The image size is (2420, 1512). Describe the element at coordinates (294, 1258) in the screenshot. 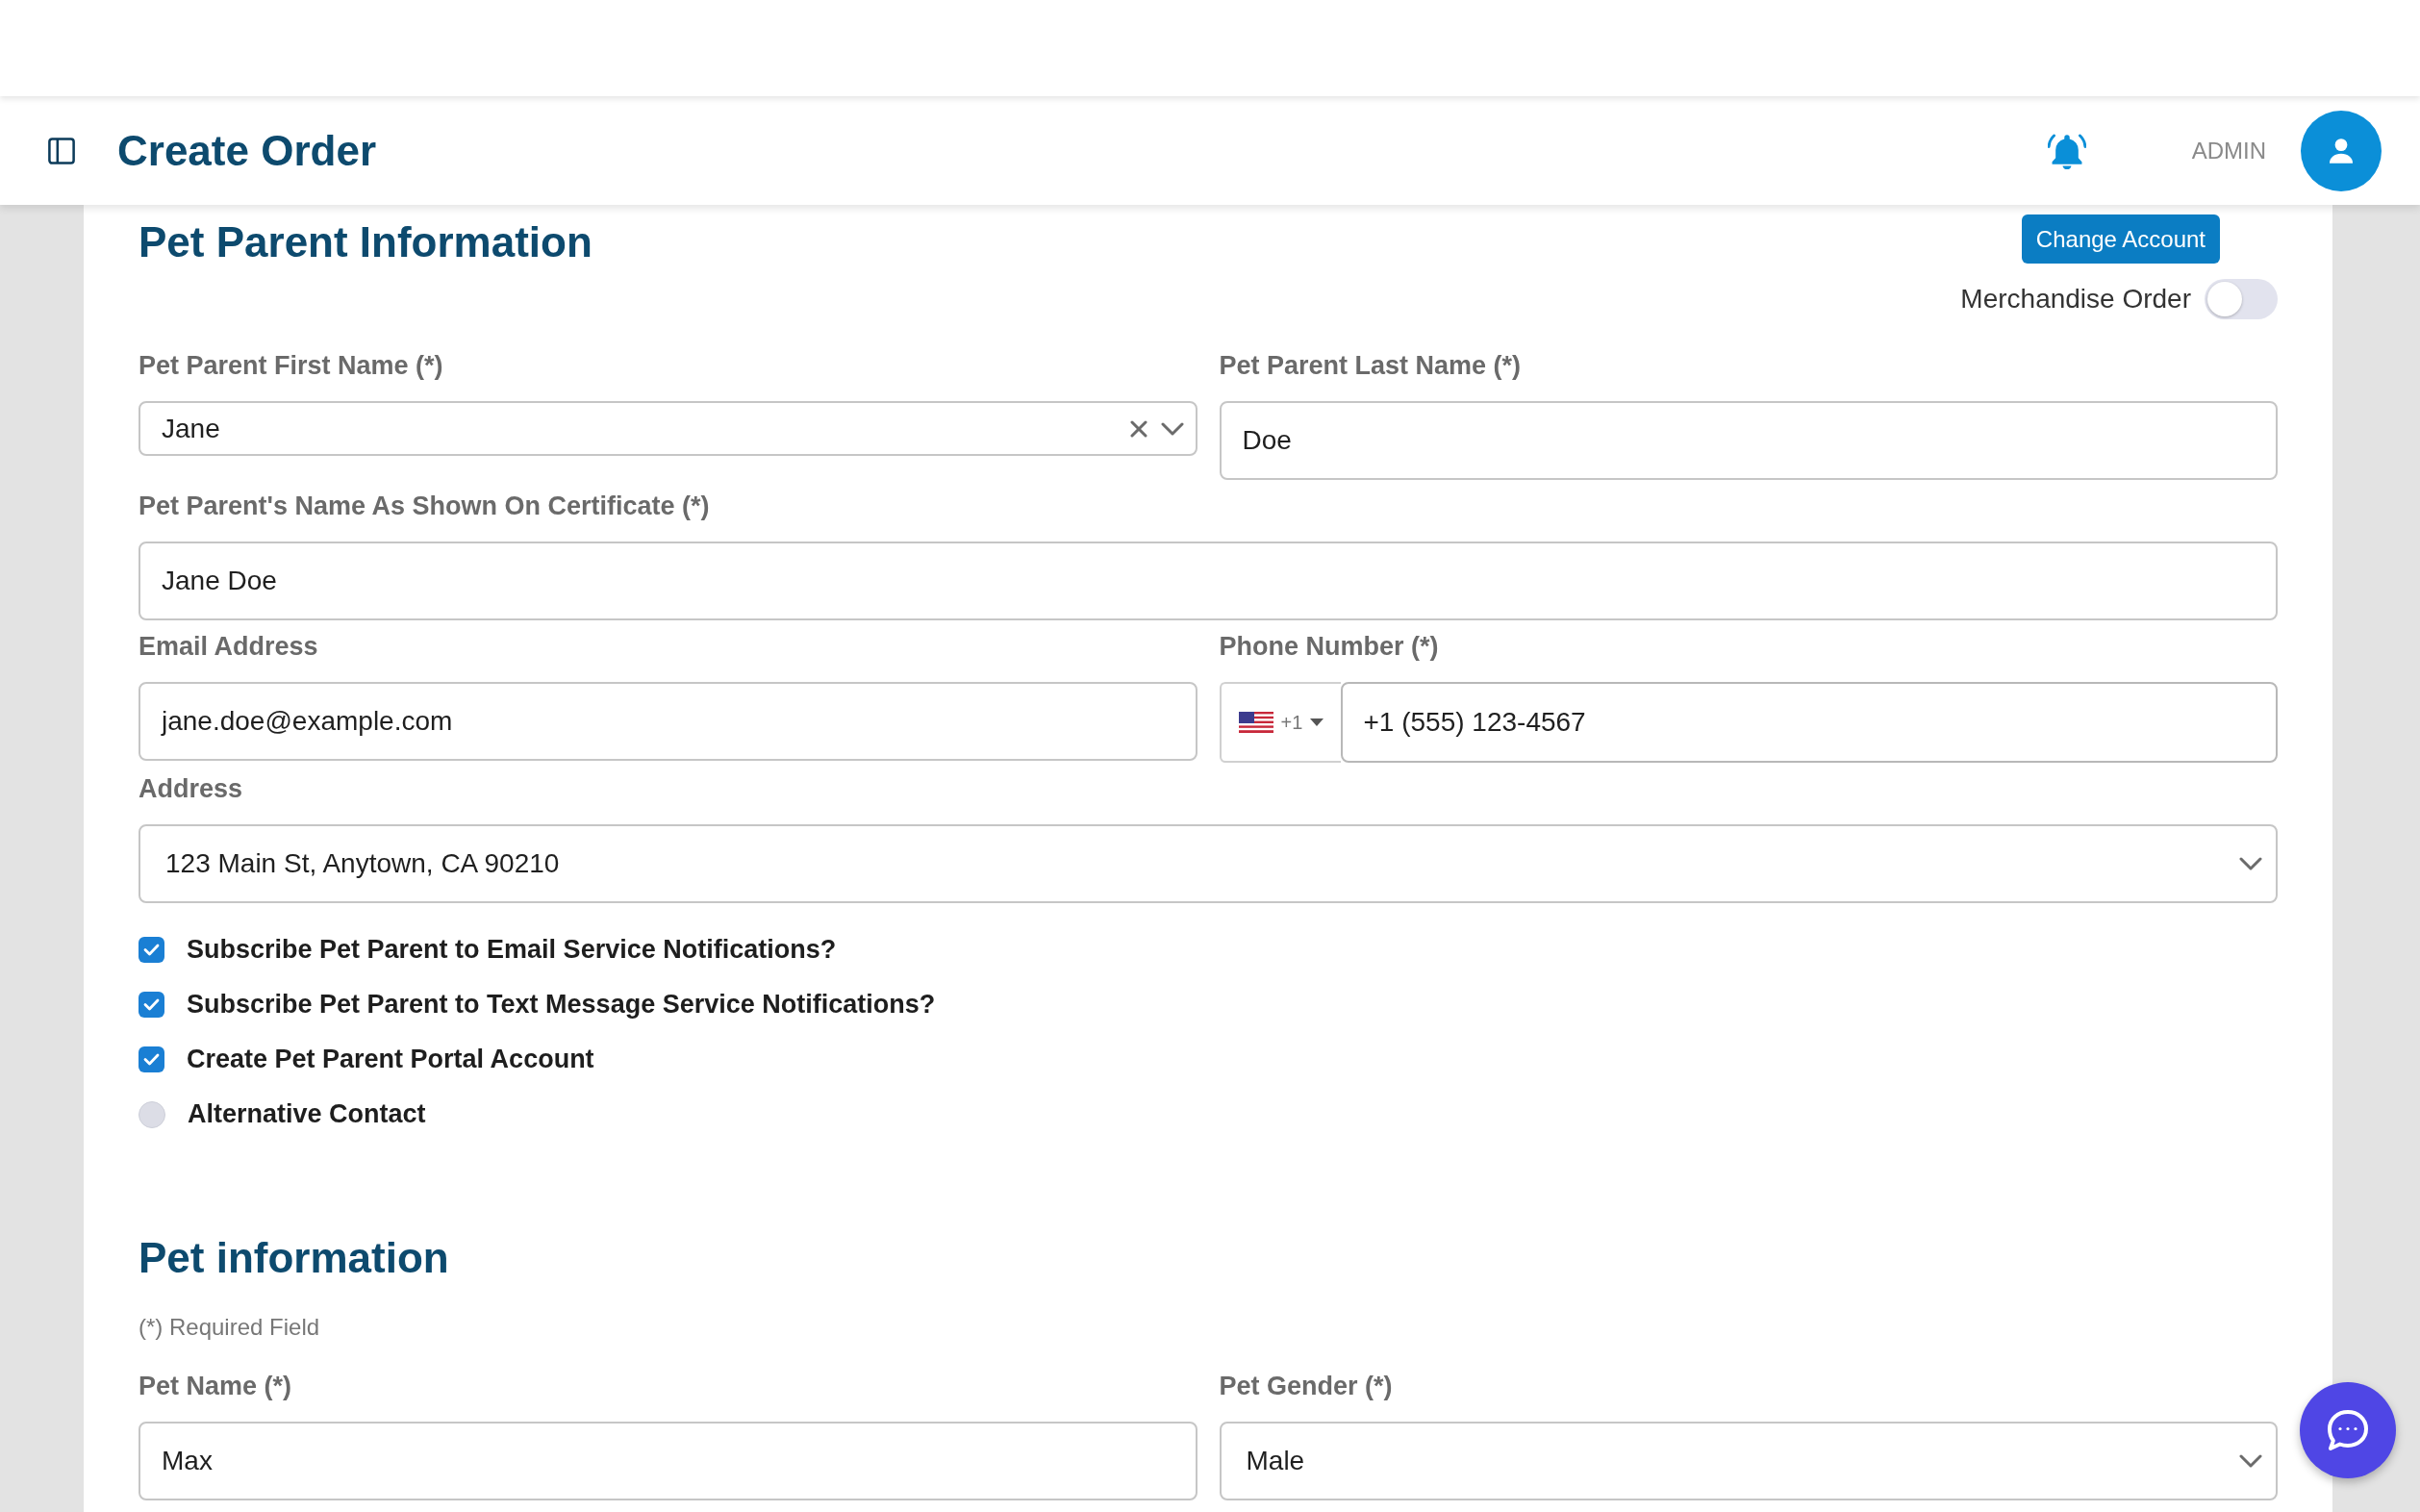

I see `section-heading: Pet information` at that location.